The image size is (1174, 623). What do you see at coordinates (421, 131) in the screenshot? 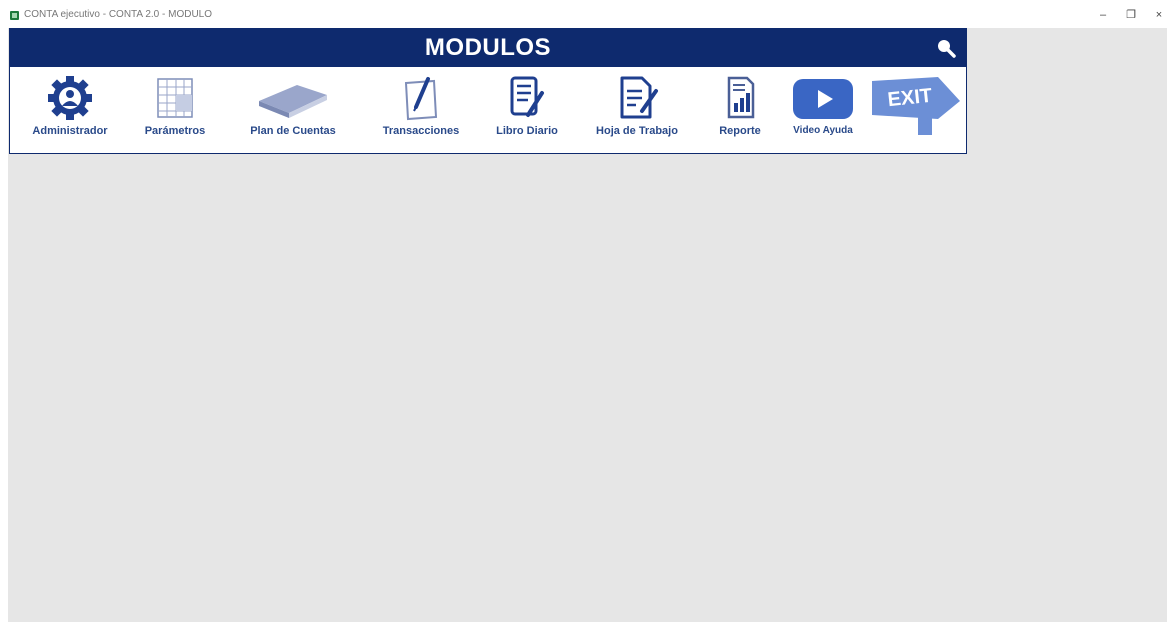
I see `module-label: Transacciones` at bounding box center [421, 131].